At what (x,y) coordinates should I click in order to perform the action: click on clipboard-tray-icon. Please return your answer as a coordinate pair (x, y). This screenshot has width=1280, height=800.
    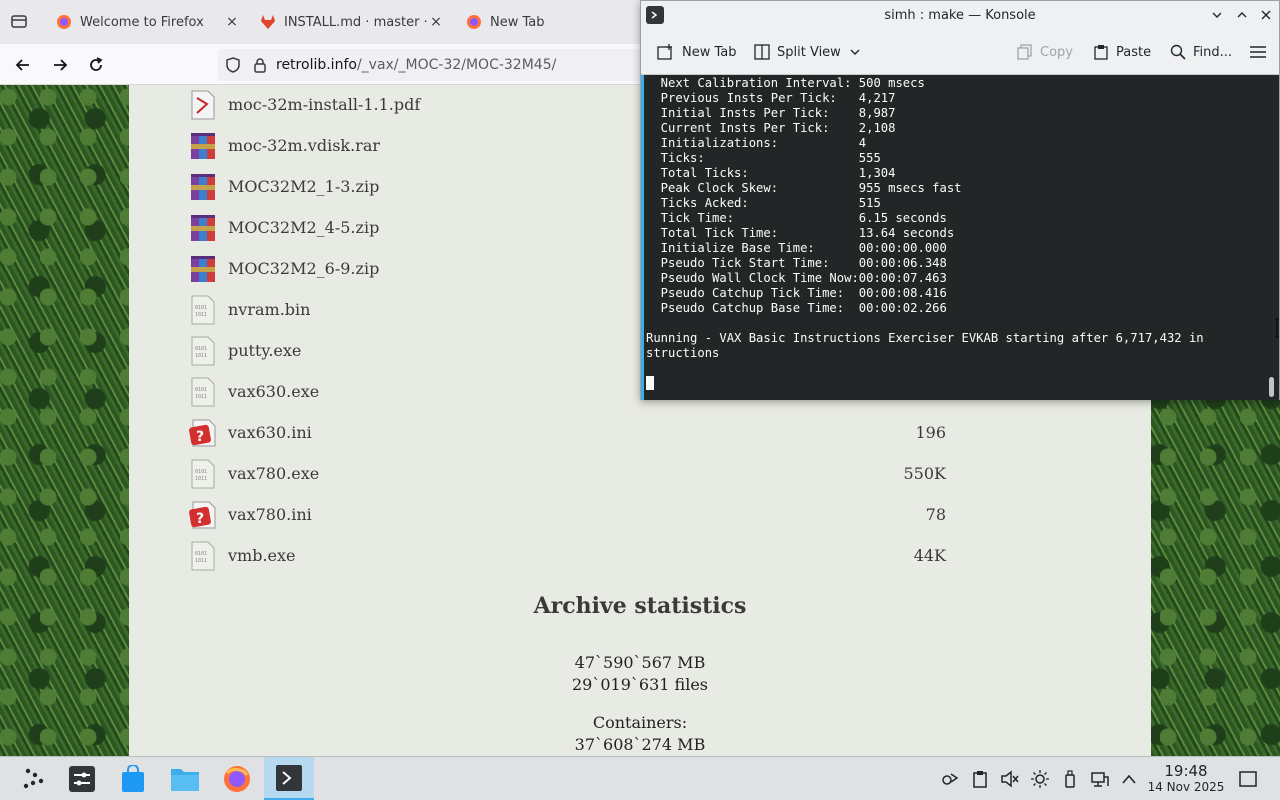
    Looking at the image, I should click on (980, 779).